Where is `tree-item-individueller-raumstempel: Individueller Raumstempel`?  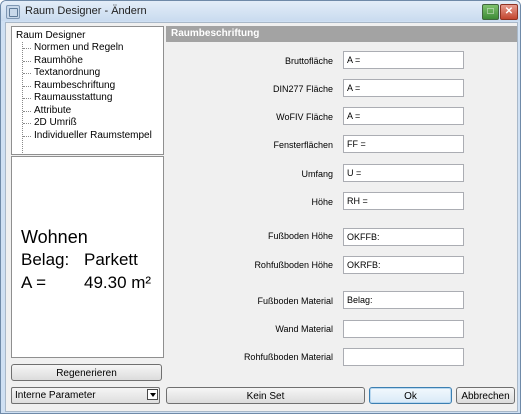 tree-item-individueller-raumstempel: Individueller Raumstempel is located at coordinates (93, 136).